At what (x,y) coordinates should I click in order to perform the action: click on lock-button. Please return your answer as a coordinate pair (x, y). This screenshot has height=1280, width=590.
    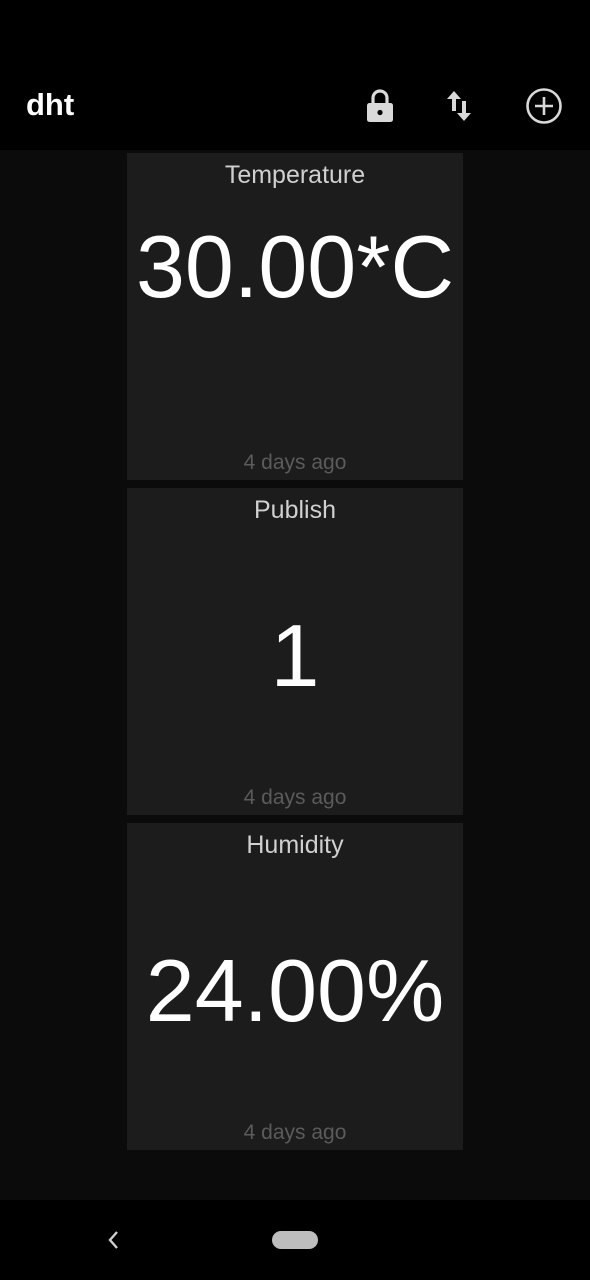
    Looking at the image, I should click on (380, 106).